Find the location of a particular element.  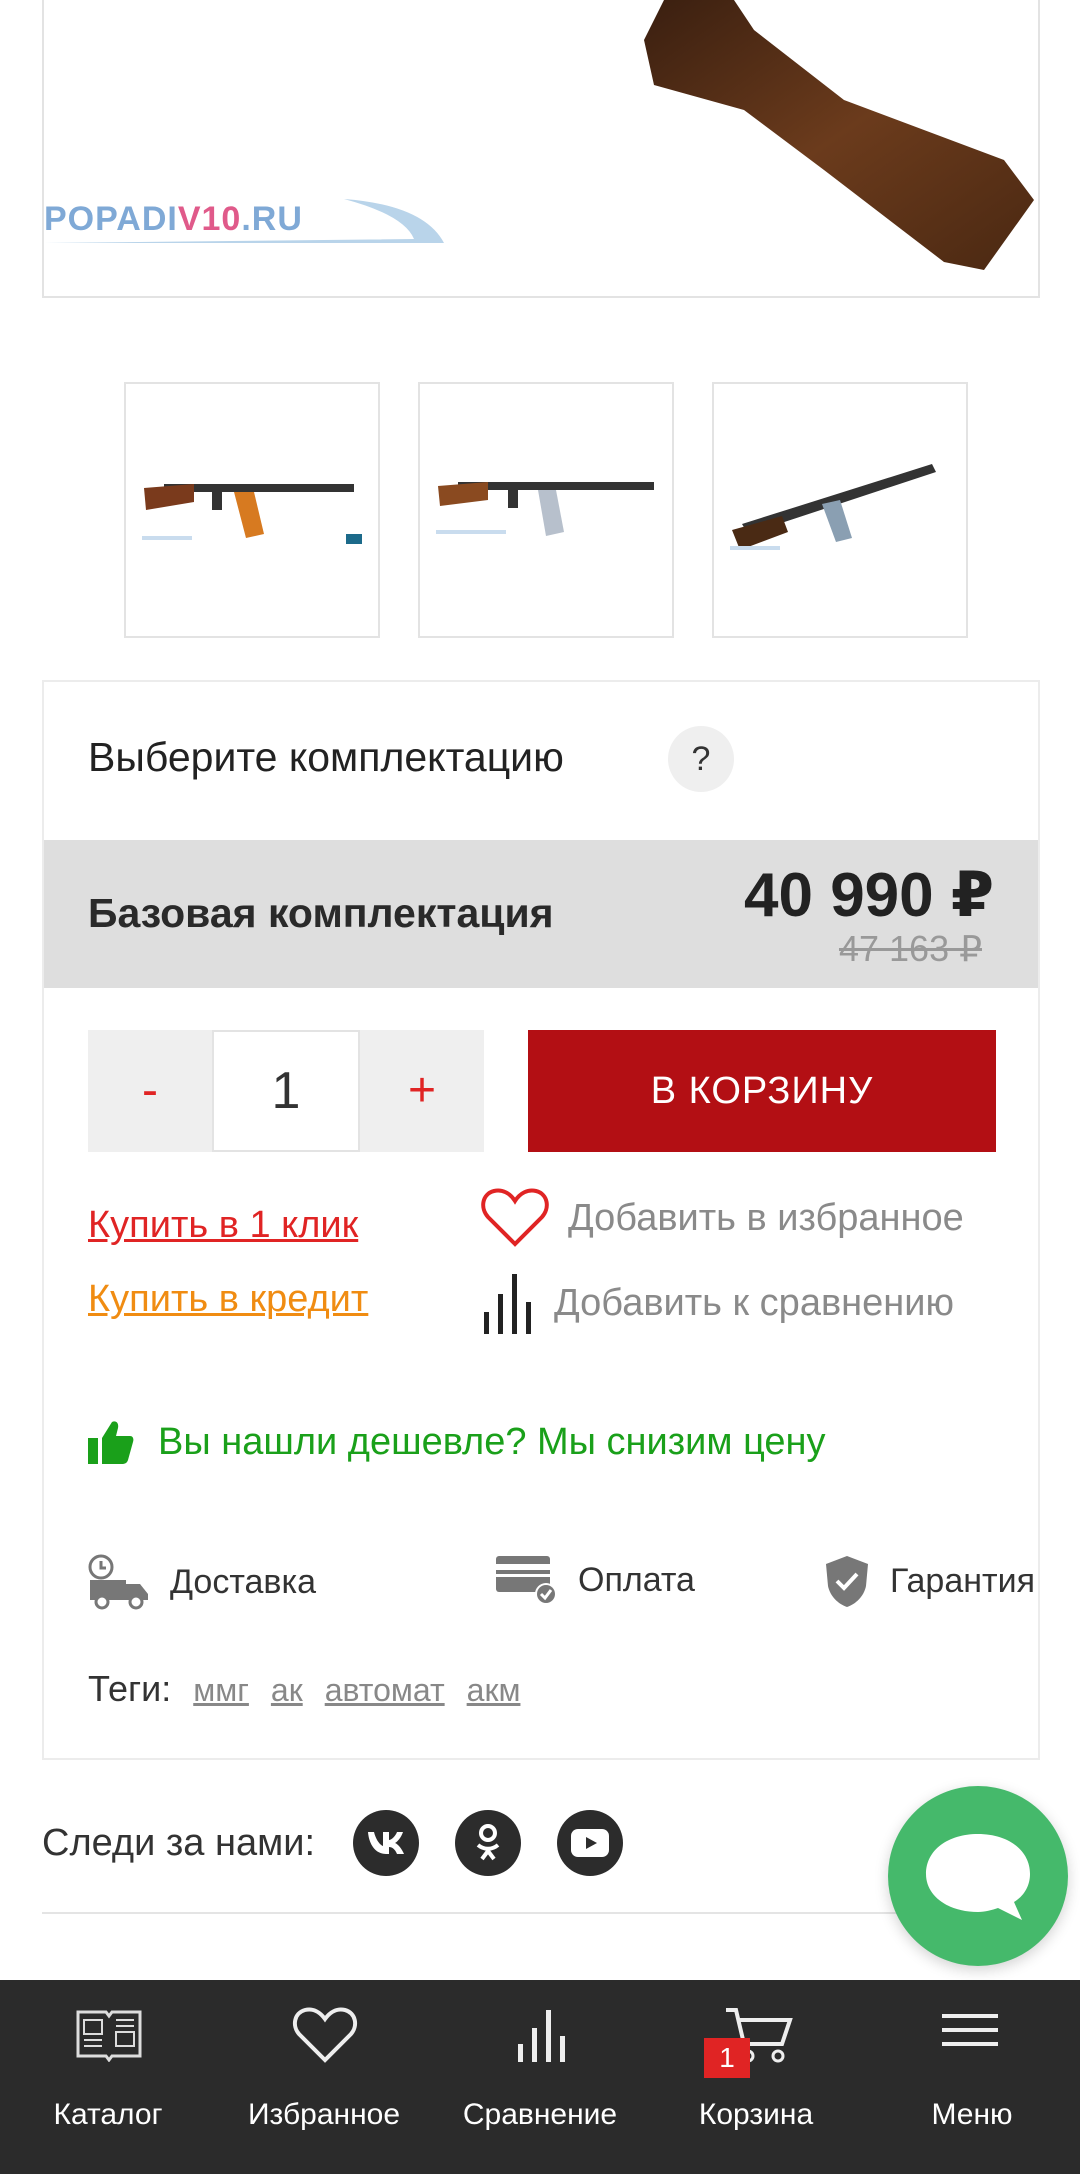

payment-link: Оплата is located at coordinates (595, 1580).